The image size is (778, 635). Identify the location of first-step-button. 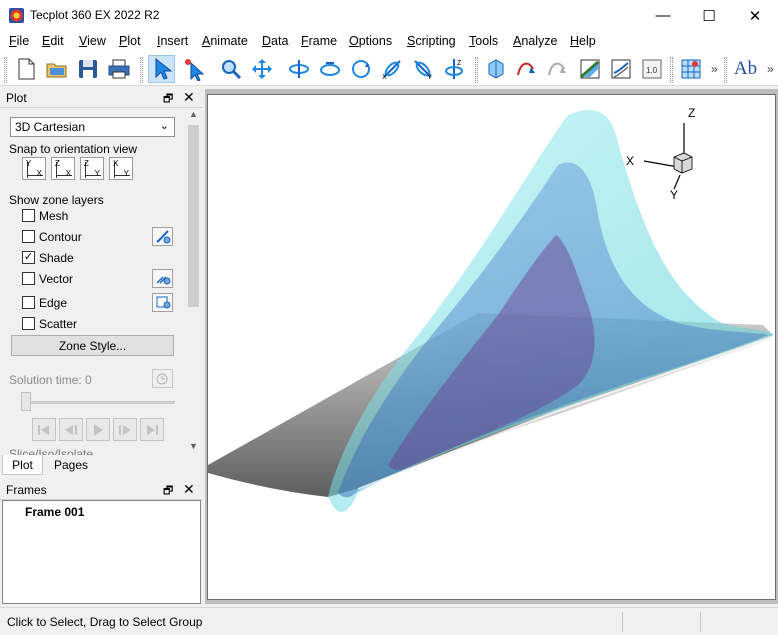
(44, 429).